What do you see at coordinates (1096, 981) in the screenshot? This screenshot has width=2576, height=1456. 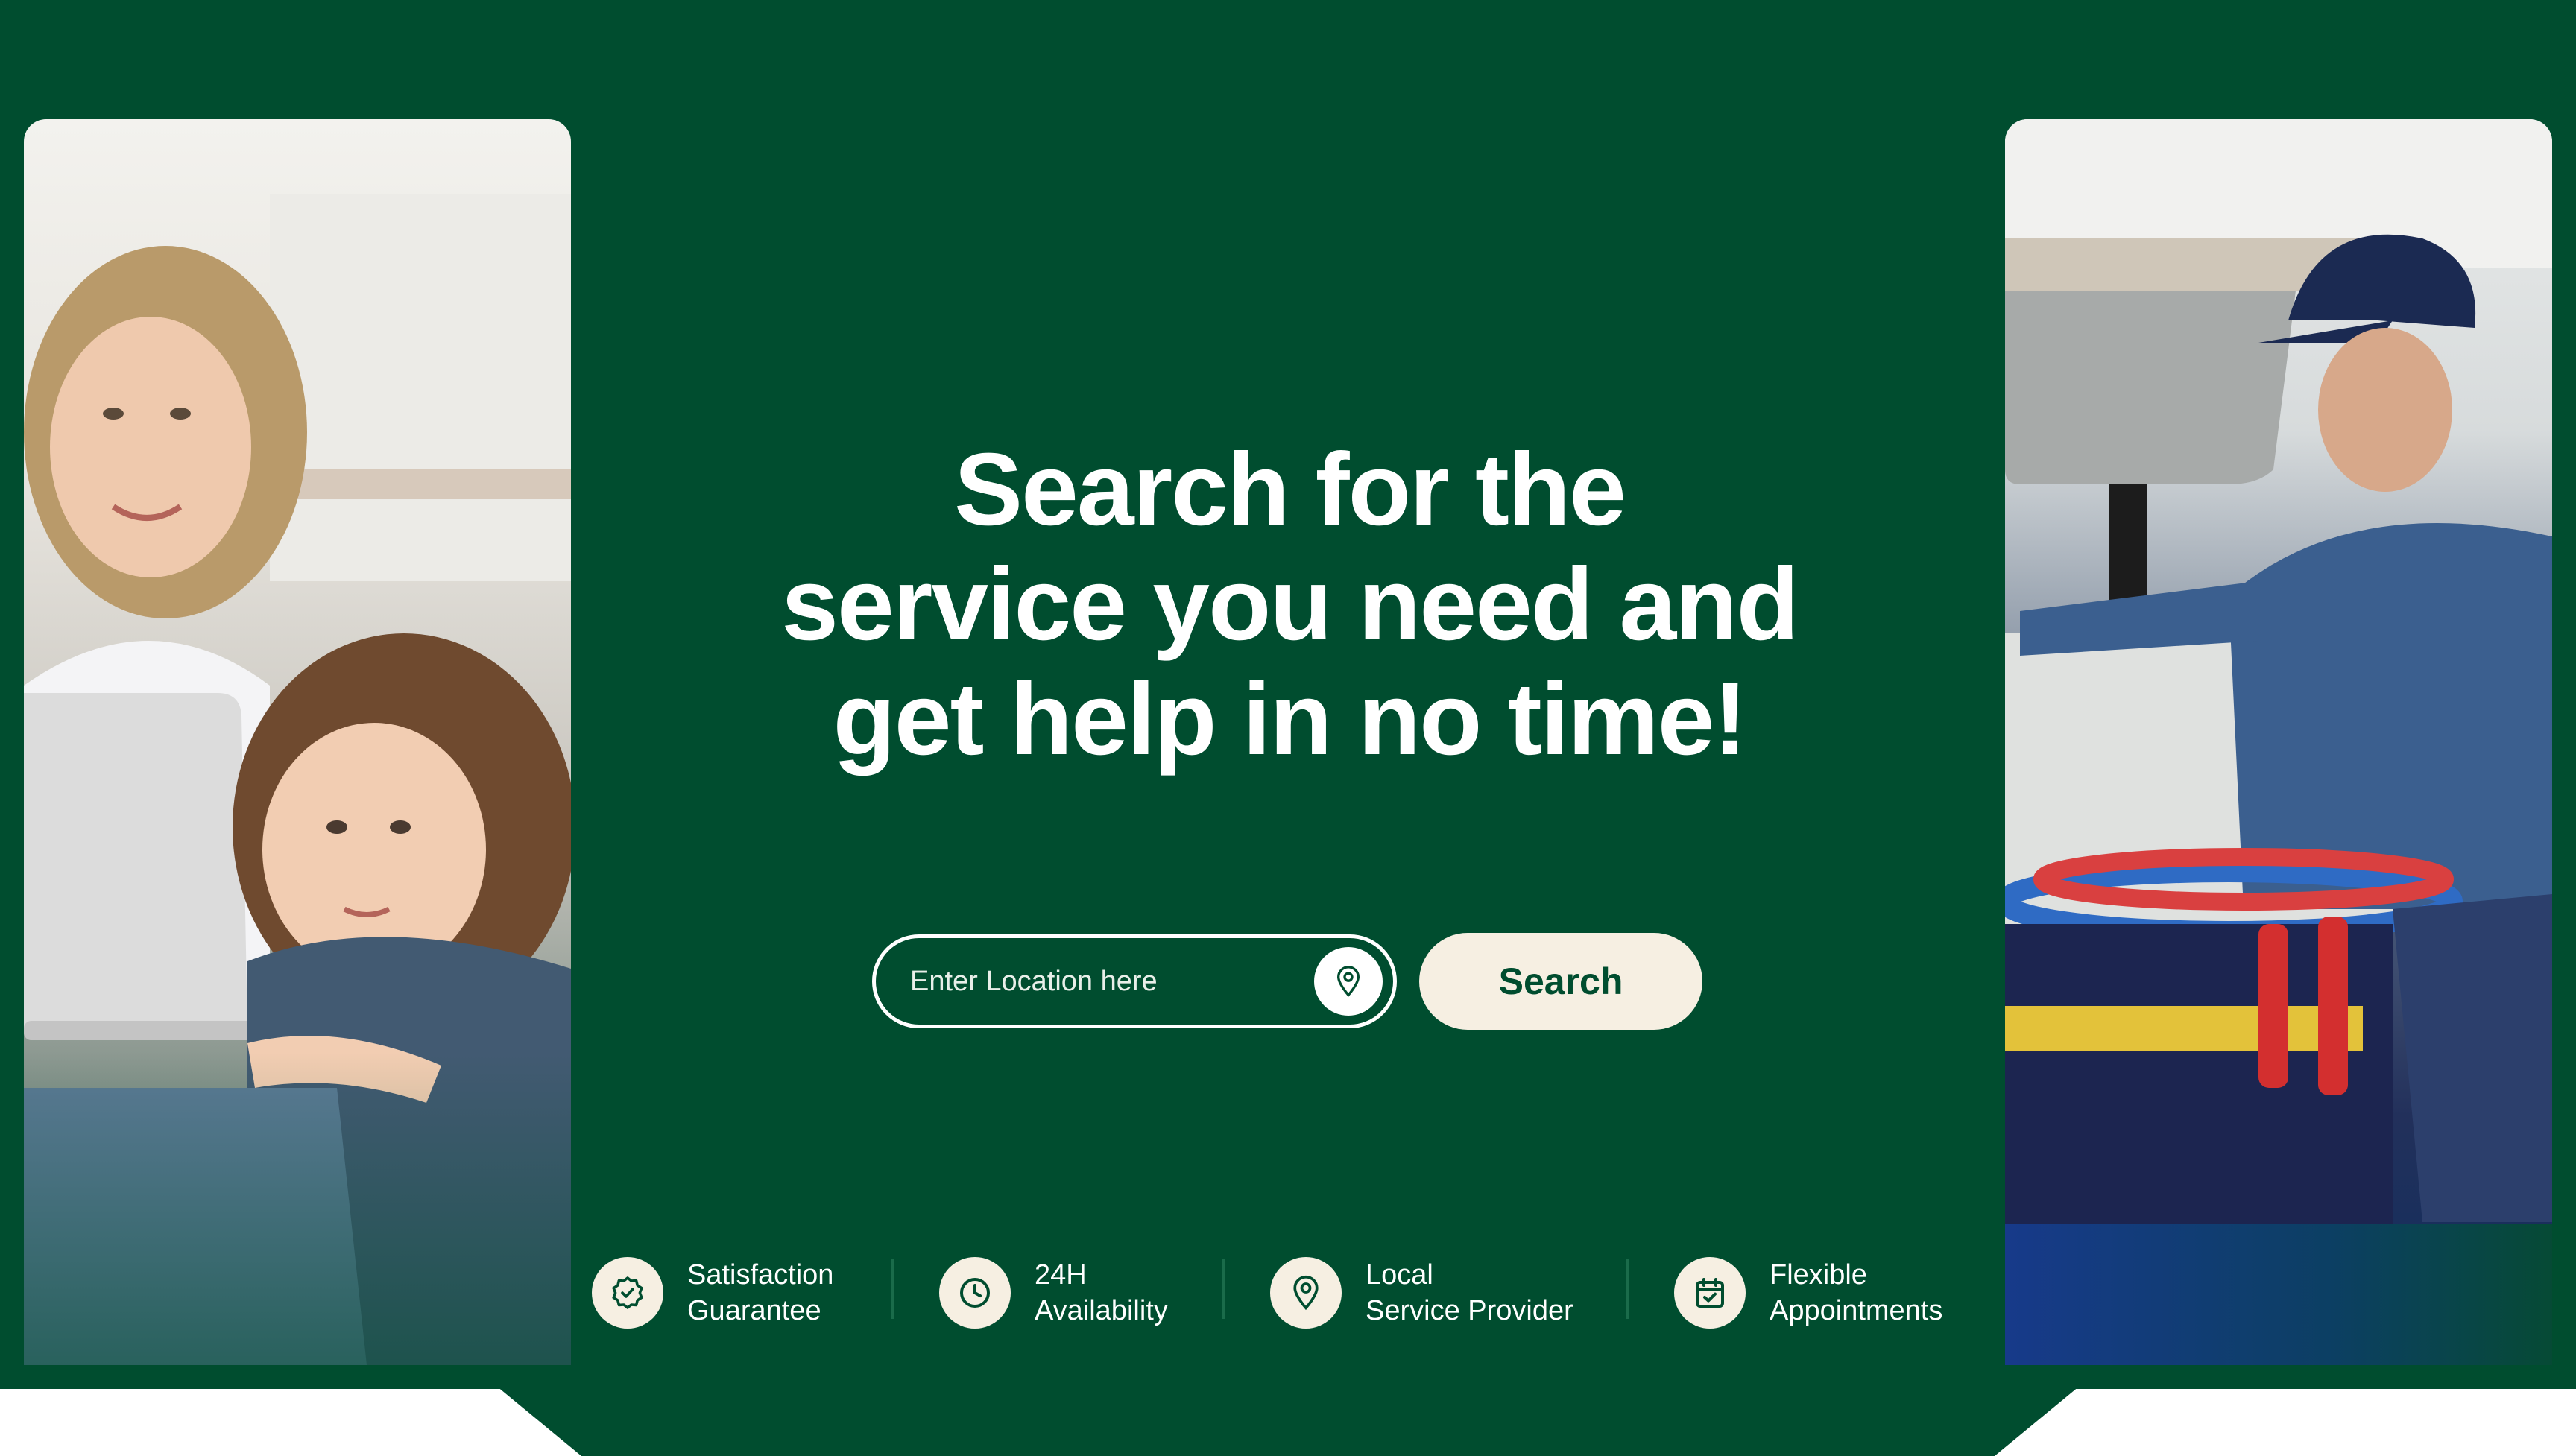 I see `location-input` at bounding box center [1096, 981].